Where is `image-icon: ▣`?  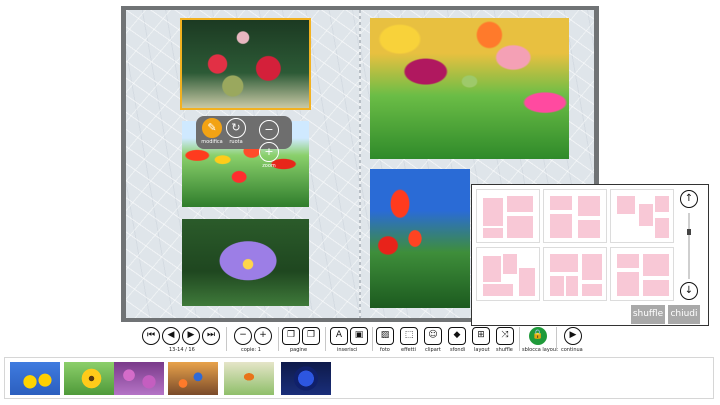
image-icon: ▣ is located at coordinates (359, 335).